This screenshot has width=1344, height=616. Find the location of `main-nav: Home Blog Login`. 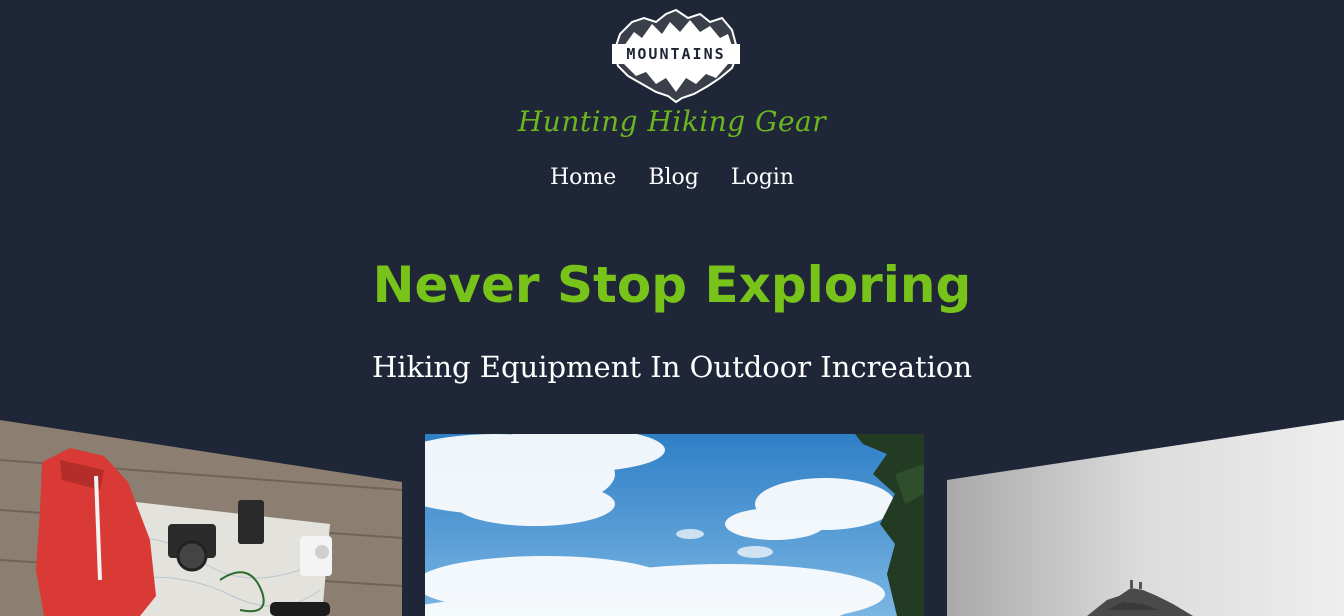

main-nav: Home Blog Login is located at coordinates (672, 178).